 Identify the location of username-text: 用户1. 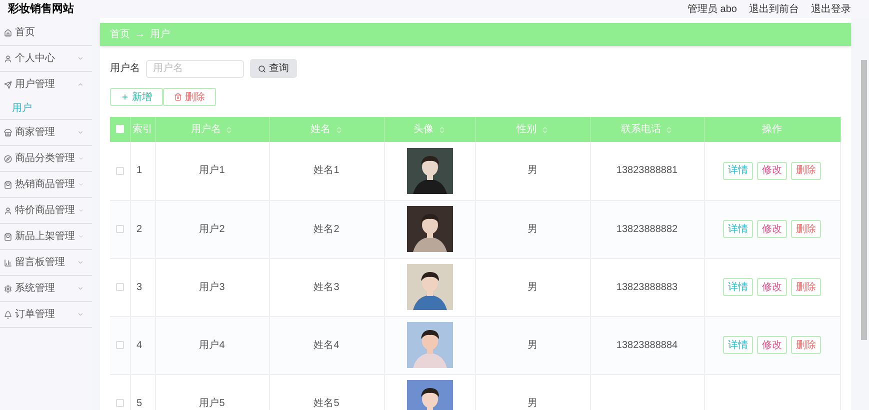
(212, 170).